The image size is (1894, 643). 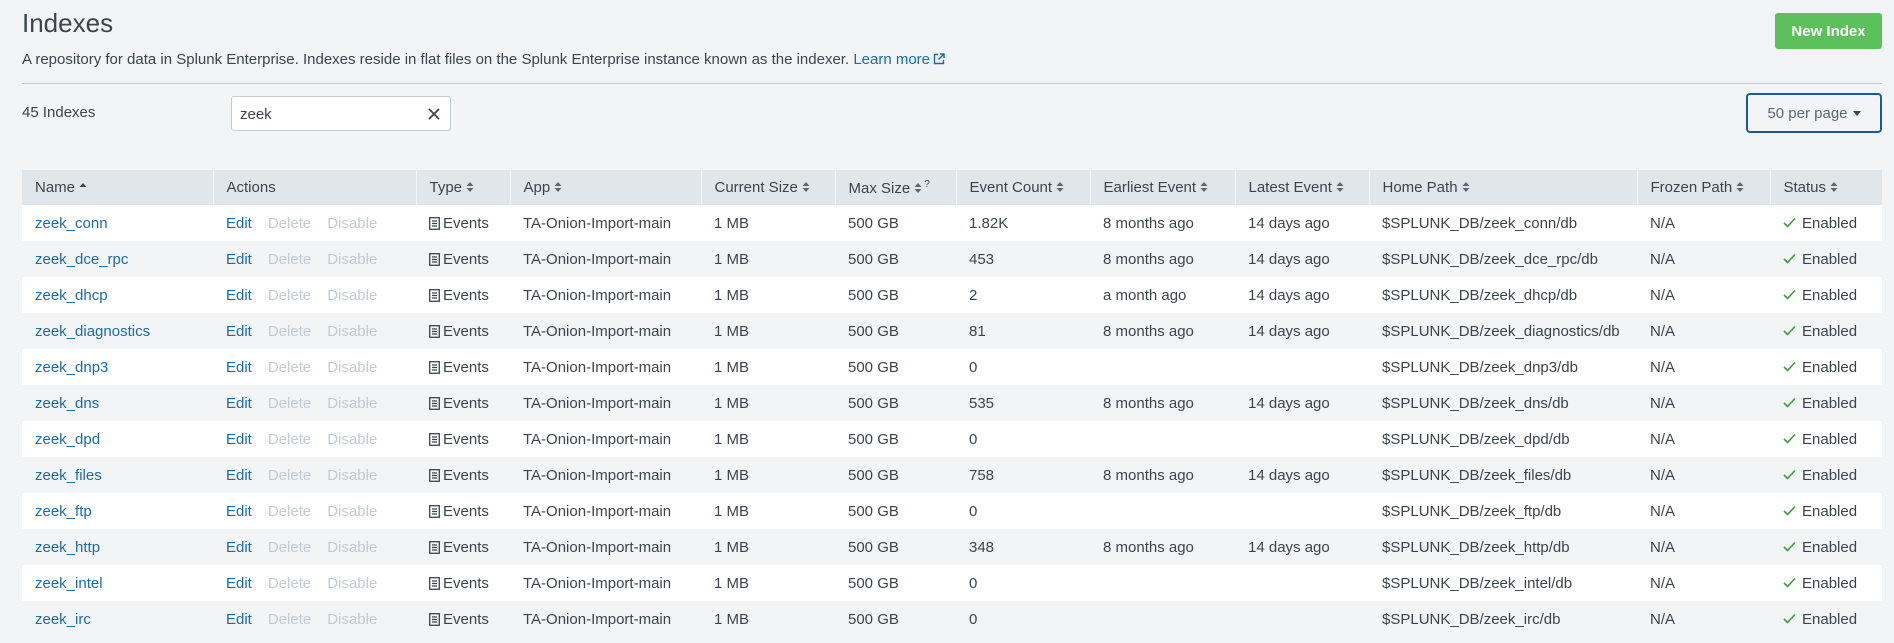 What do you see at coordinates (69, 583) in the screenshot?
I see `index-name-link: zeek_intel` at bounding box center [69, 583].